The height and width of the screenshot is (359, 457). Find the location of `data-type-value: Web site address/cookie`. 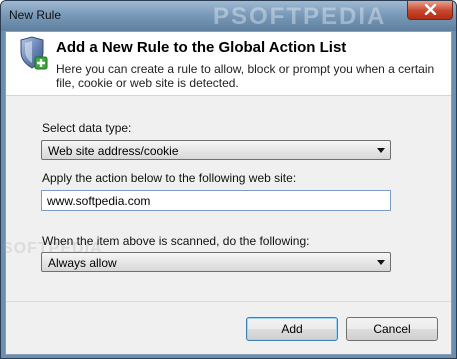

data-type-value: Web site address/cookie is located at coordinates (113, 151).